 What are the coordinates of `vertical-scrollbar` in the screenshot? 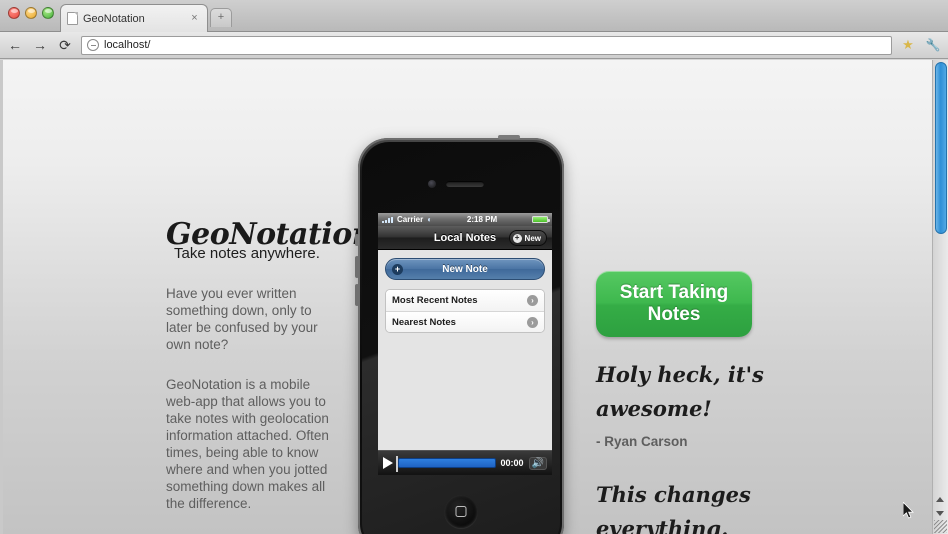 It's located at (940, 297).